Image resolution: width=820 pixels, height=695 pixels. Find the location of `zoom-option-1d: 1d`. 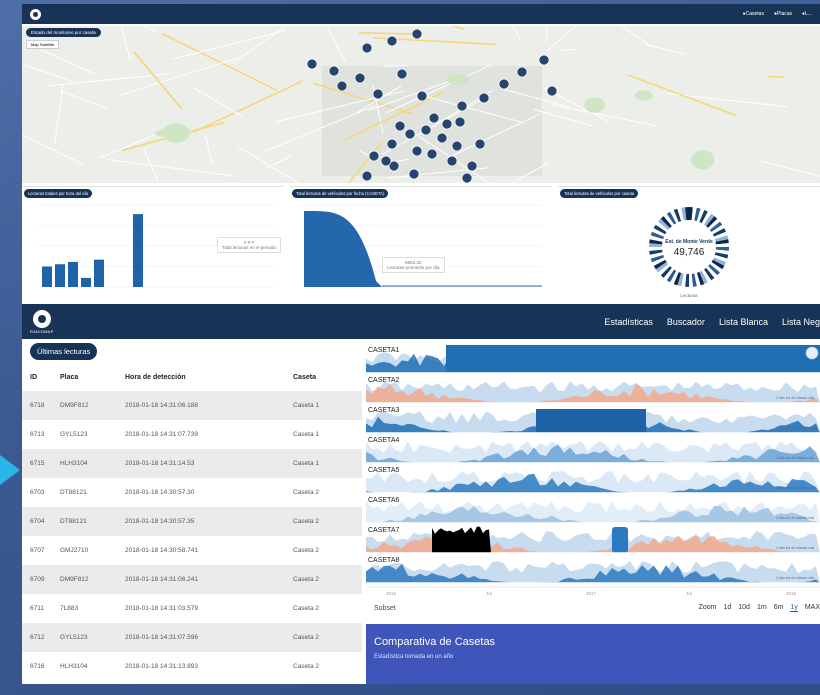

zoom-option-1d: 1d is located at coordinates (727, 608).